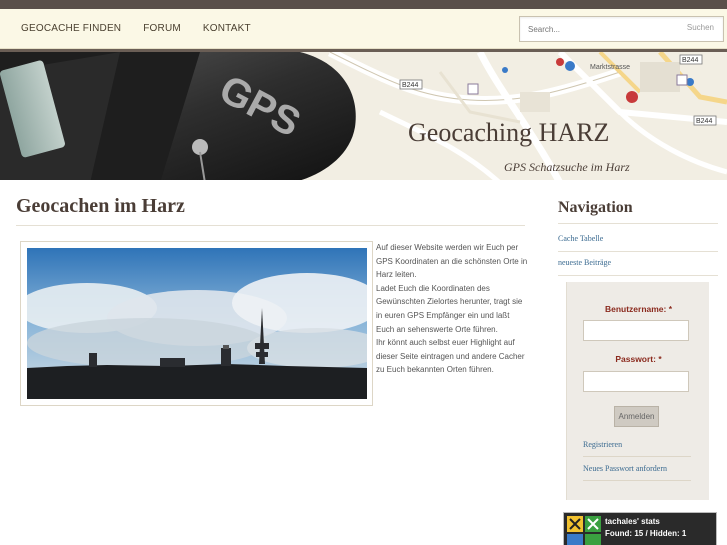 The height and width of the screenshot is (545, 727). Describe the element at coordinates (638, 211) in the screenshot. I see `sidebar-title: Navigation` at that location.